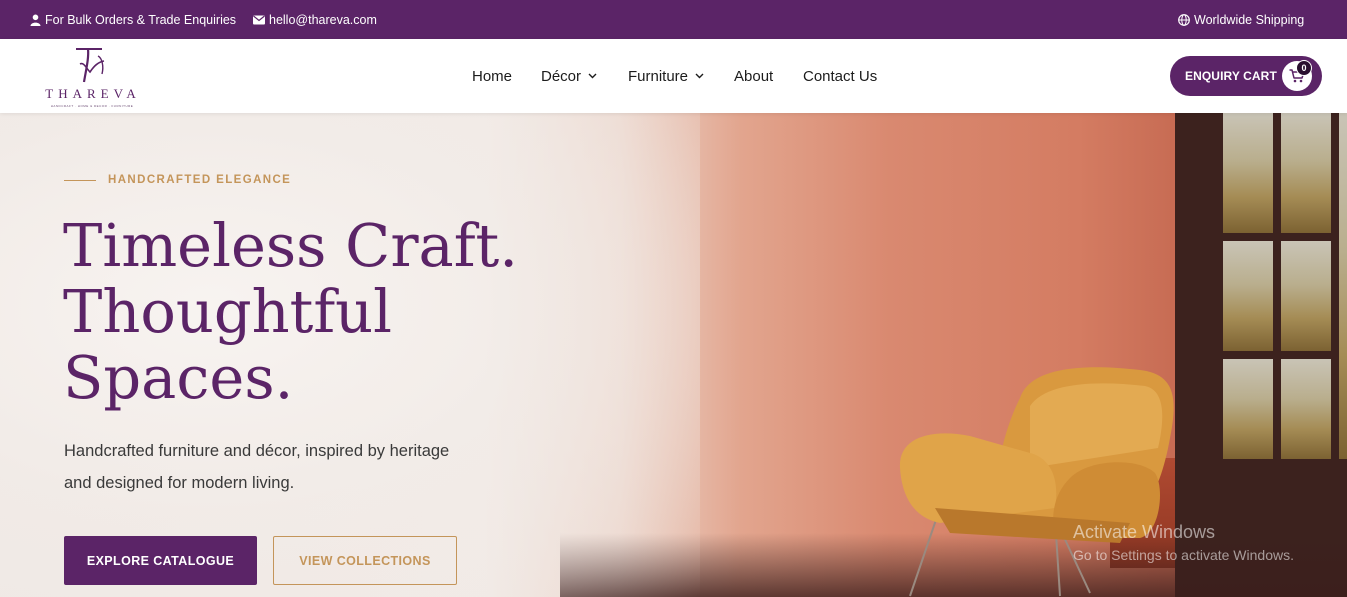  I want to click on enquiry-cart-button: ENQUIRY CART 0, so click(1246, 76).